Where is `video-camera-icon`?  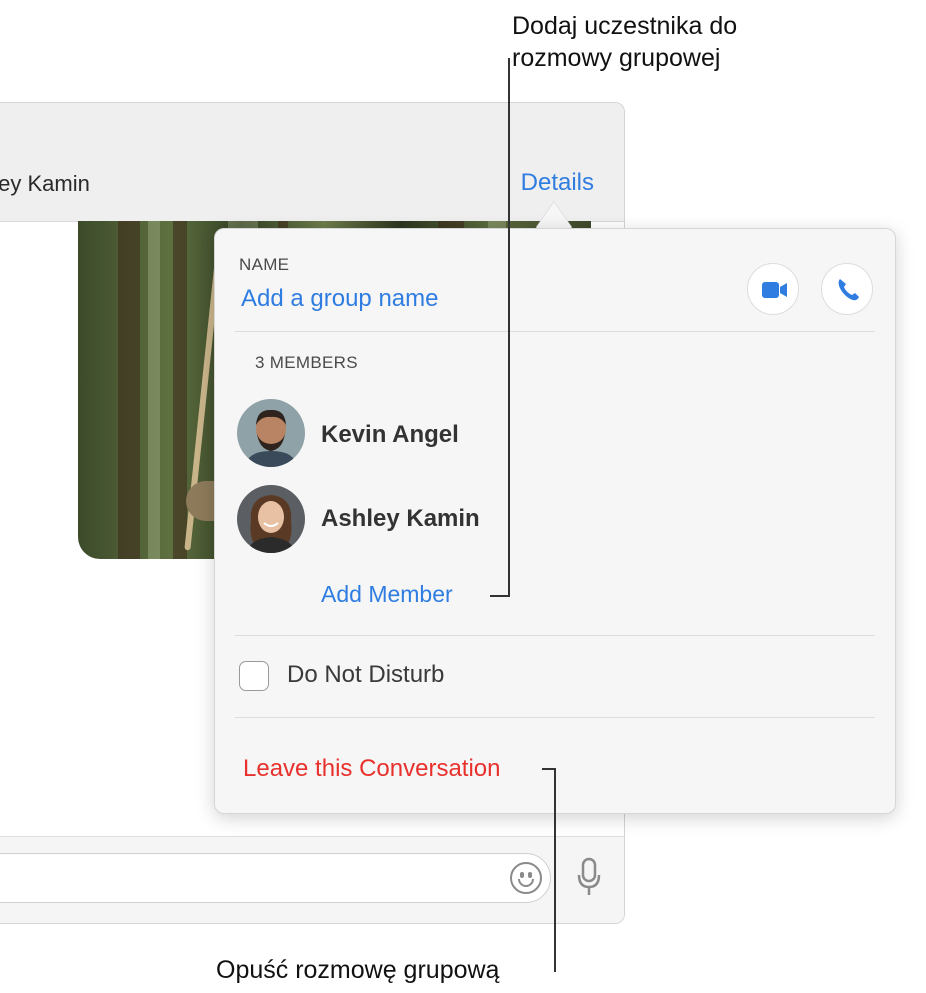
video-camera-icon is located at coordinates (774, 290).